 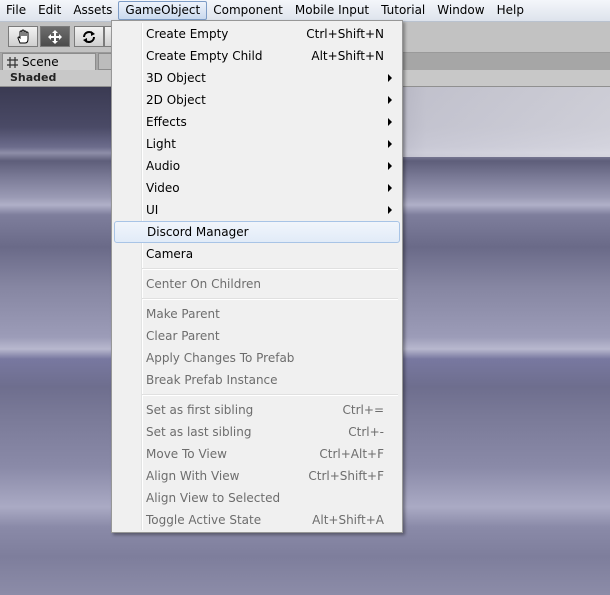 I want to click on menu-item-label: Align With View, so click(x=193, y=476).